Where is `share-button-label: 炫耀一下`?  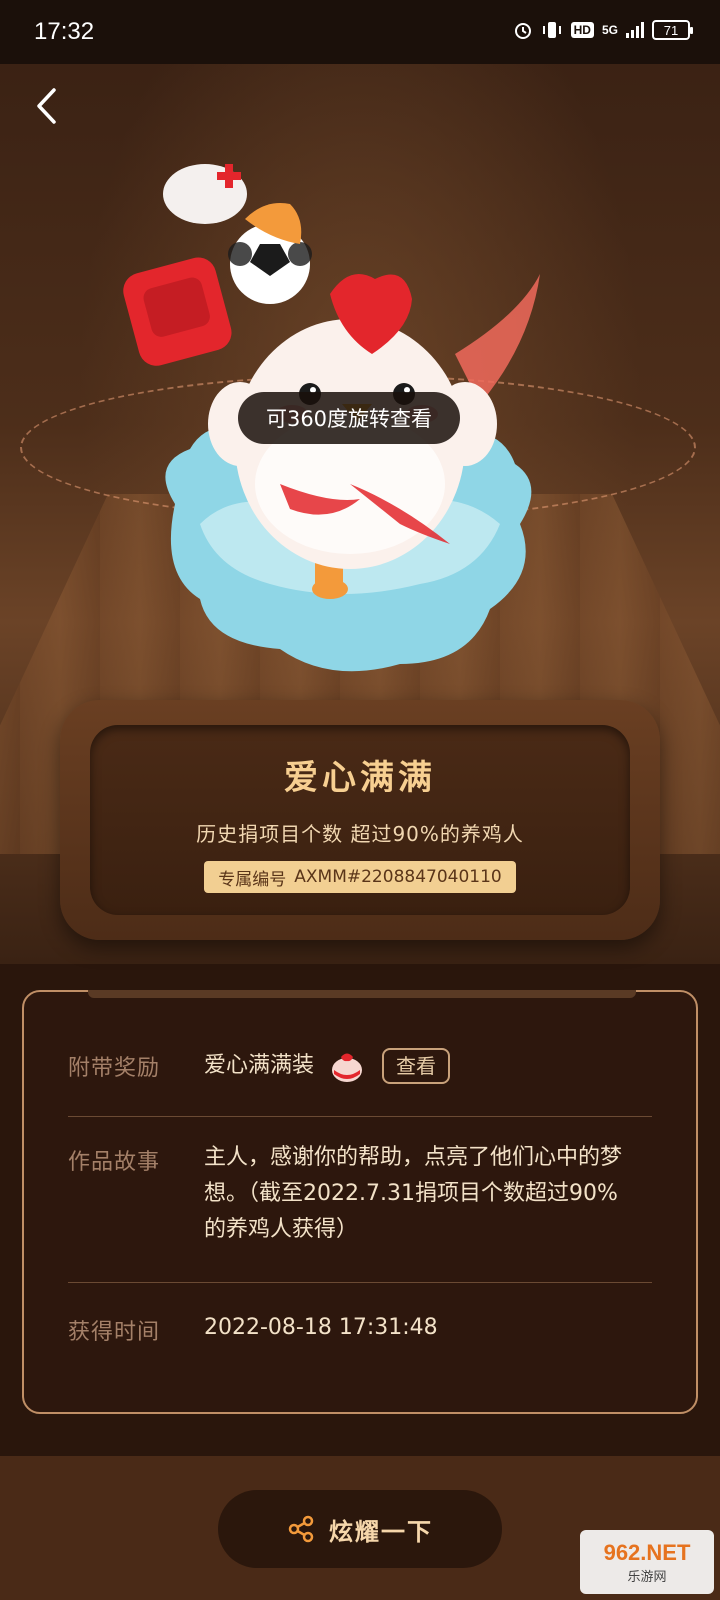
share-button-label: 炫耀一下 is located at coordinates (381, 1531).